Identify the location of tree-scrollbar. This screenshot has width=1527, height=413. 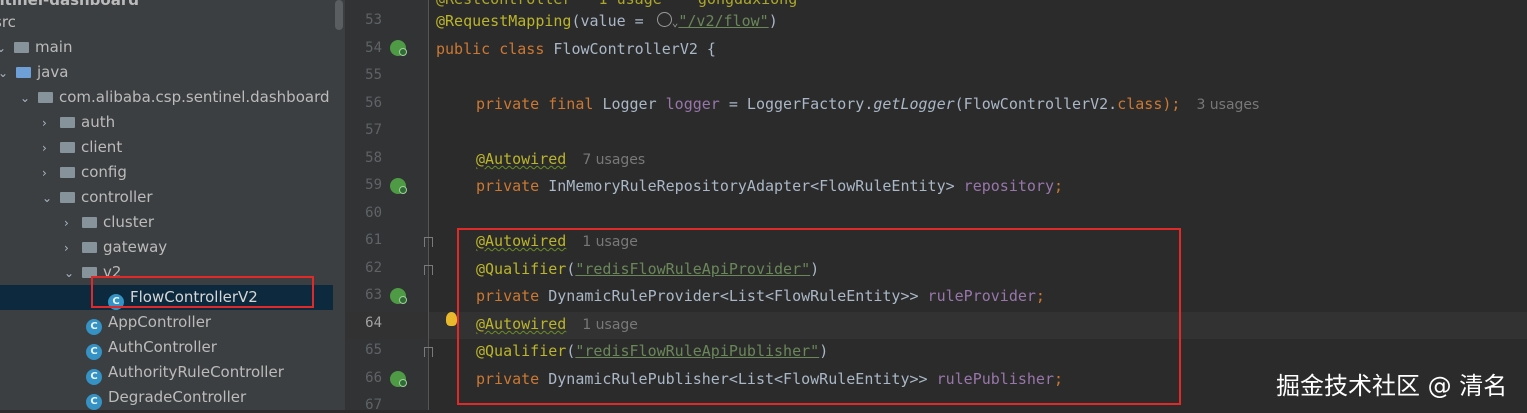
(339, 205).